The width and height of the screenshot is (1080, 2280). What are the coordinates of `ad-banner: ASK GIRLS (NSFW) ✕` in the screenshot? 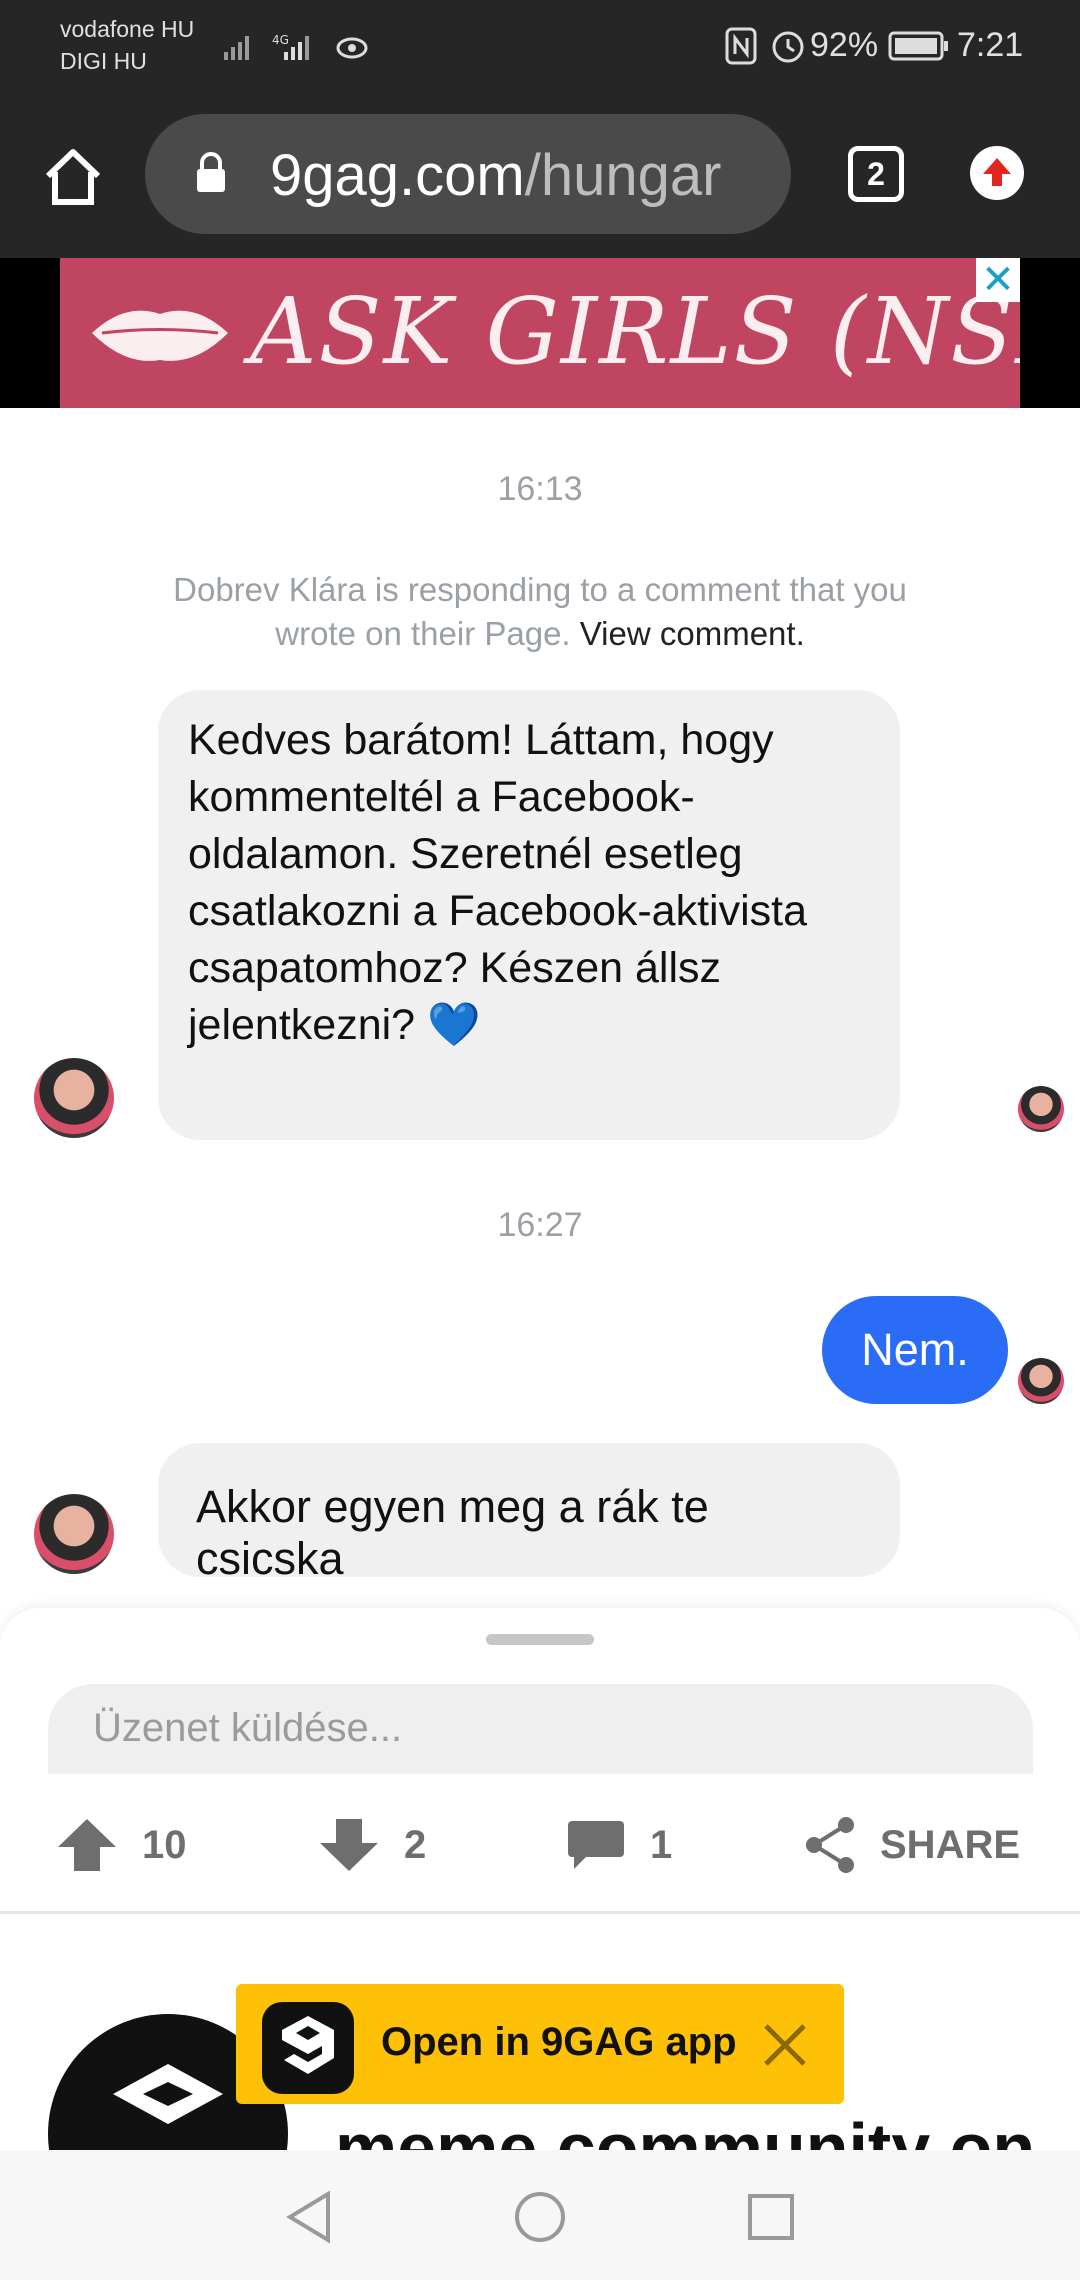 It's located at (540, 333).